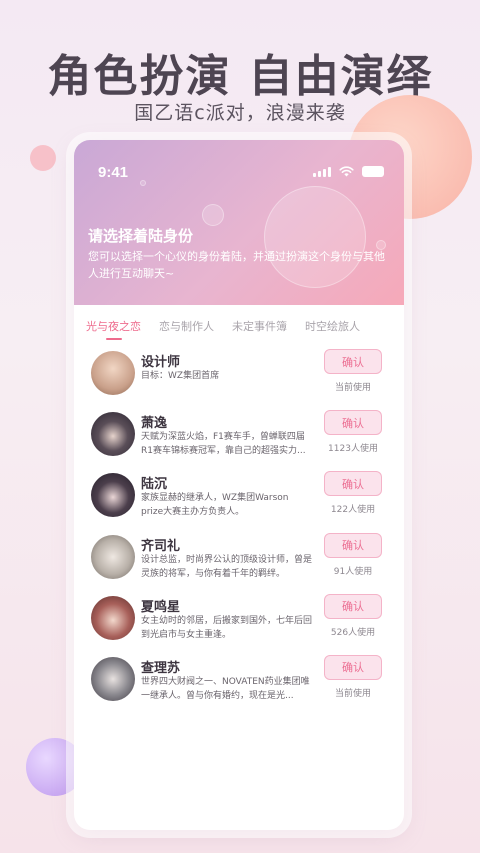 The image size is (480, 853). Describe the element at coordinates (113, 329) in the screenshot. I see `tab-light-and-night: 光与夜之恋` at that location.